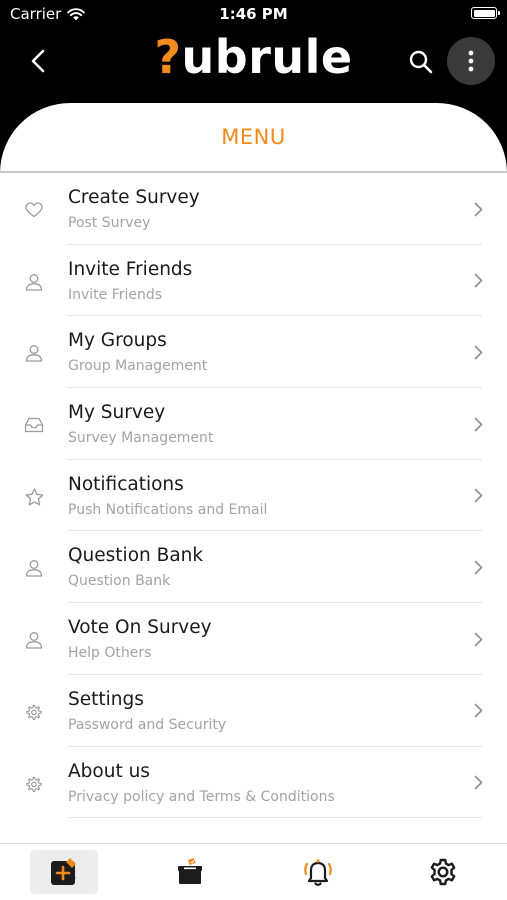 Image resolution: width=507 pixels, height=900 pixels. What do you see at coordinates (106, 699) in the screenshot?
I see `menu-item-title: Settings` at bounding box center [106, 699].